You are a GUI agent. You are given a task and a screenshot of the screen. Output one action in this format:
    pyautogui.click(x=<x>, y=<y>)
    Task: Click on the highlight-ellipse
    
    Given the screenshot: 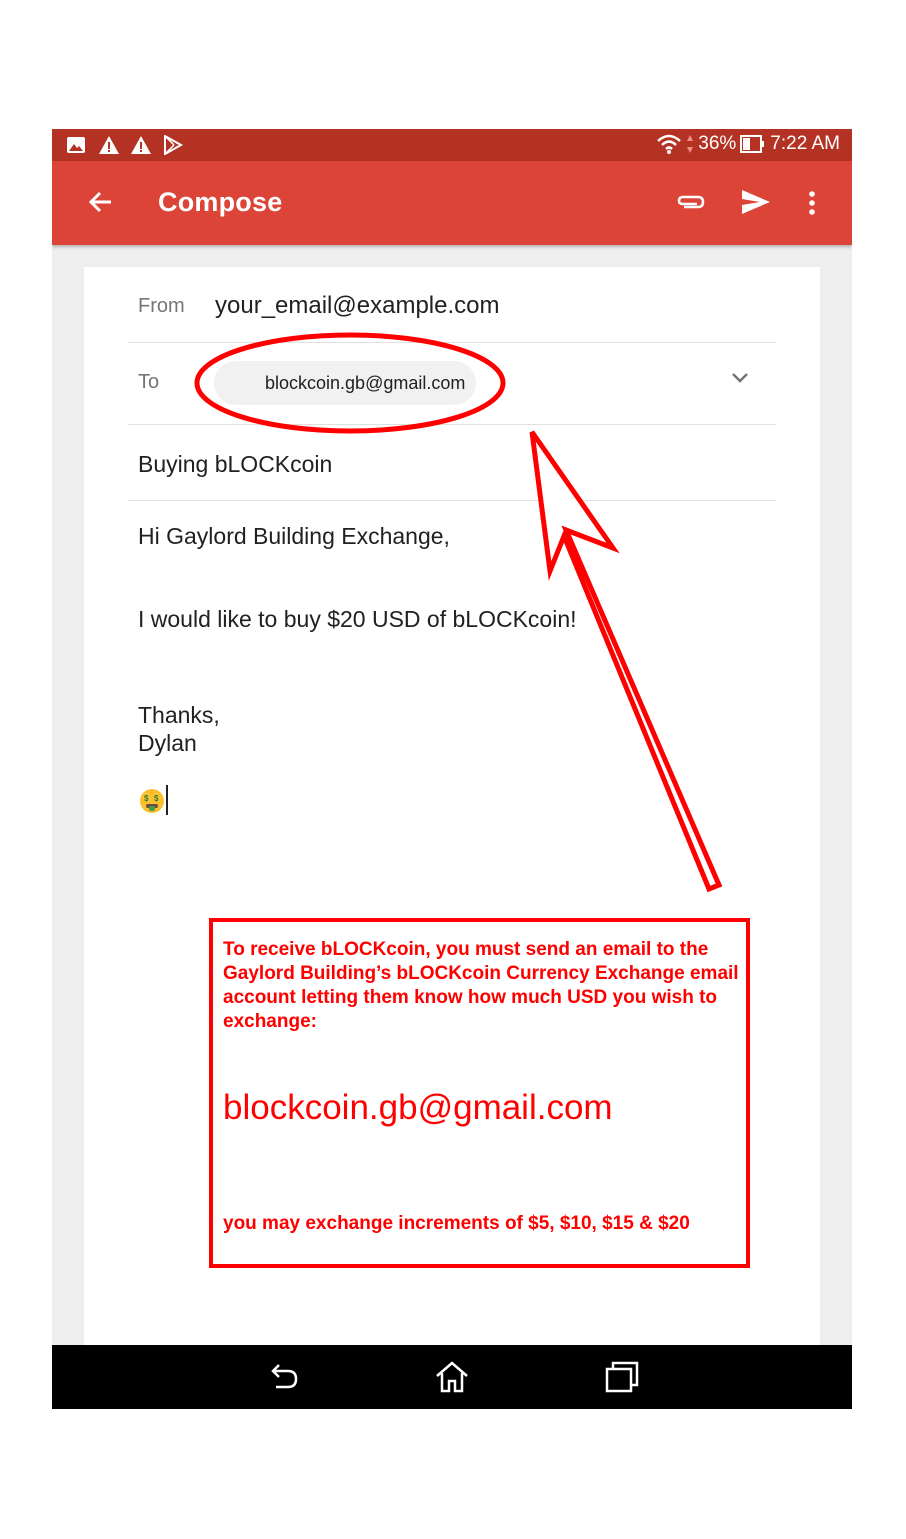 What is the action you would take?
    pyautogui.click(x=350, y=383)
    